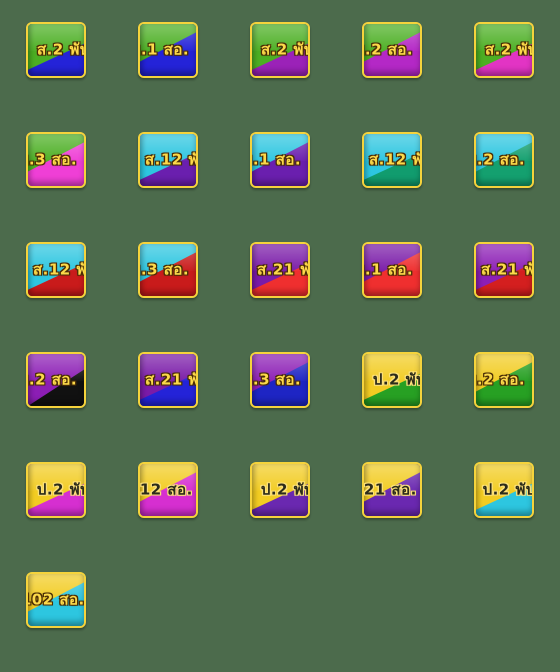 This screenshot has width=560, height=672. I want to click on emoji-cell: ส.102 สอ., so click(56, 600).